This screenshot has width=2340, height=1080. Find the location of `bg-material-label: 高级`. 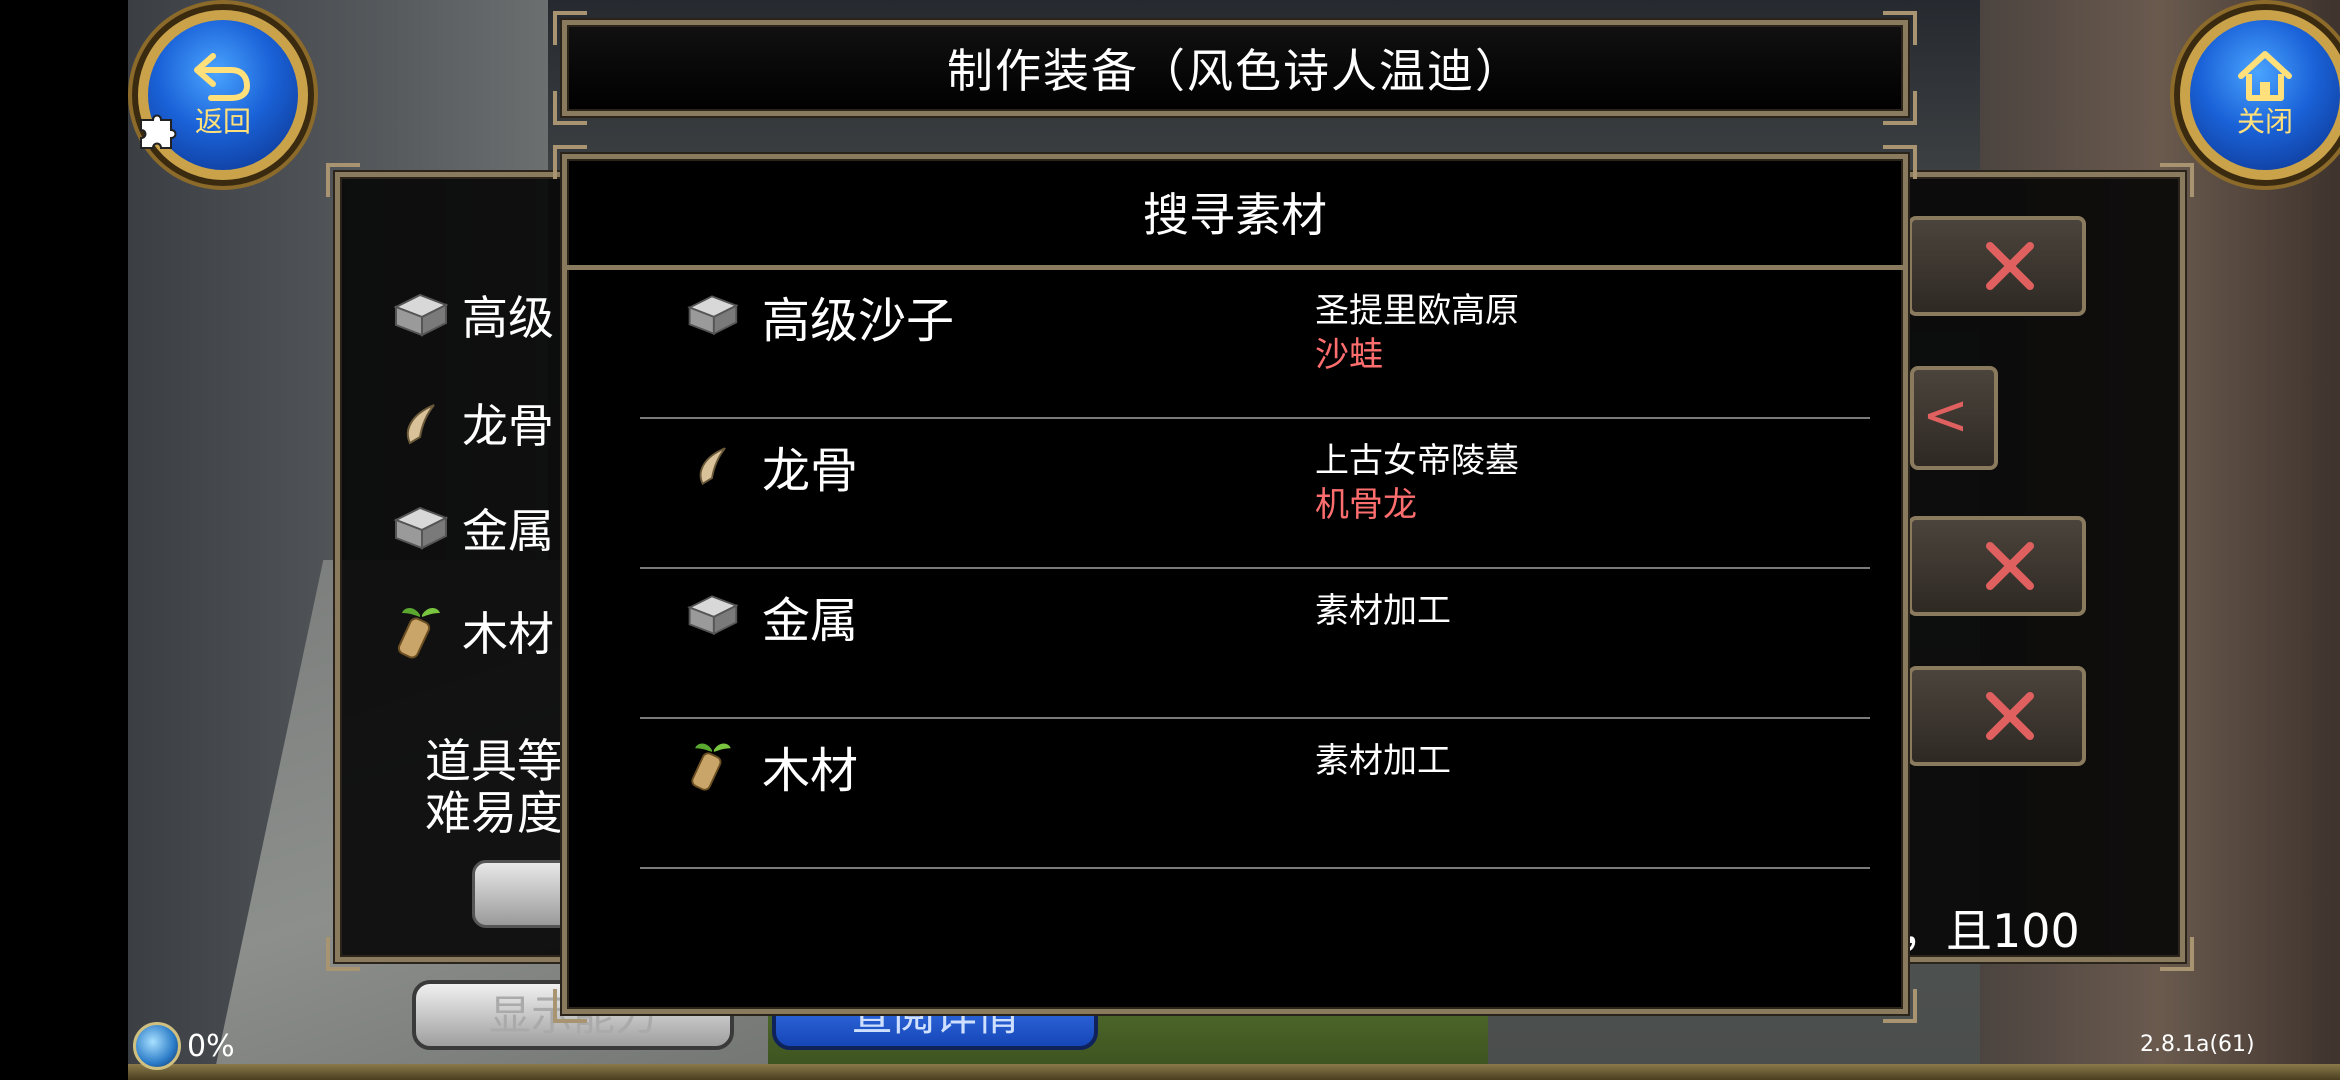

bg-material-label: 高级 is located at coordinates (508, 318).